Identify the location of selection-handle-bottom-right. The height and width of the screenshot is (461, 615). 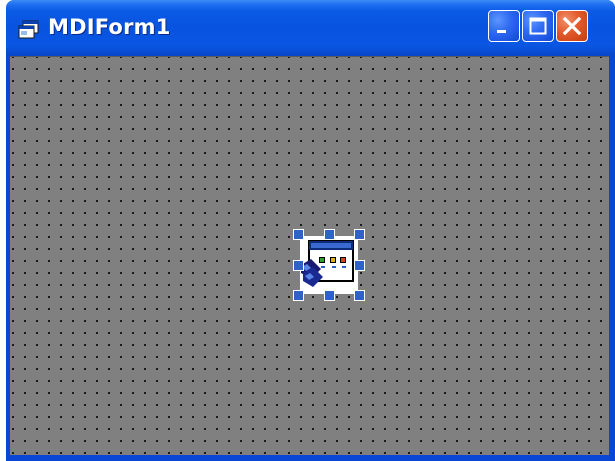
(359, 295).